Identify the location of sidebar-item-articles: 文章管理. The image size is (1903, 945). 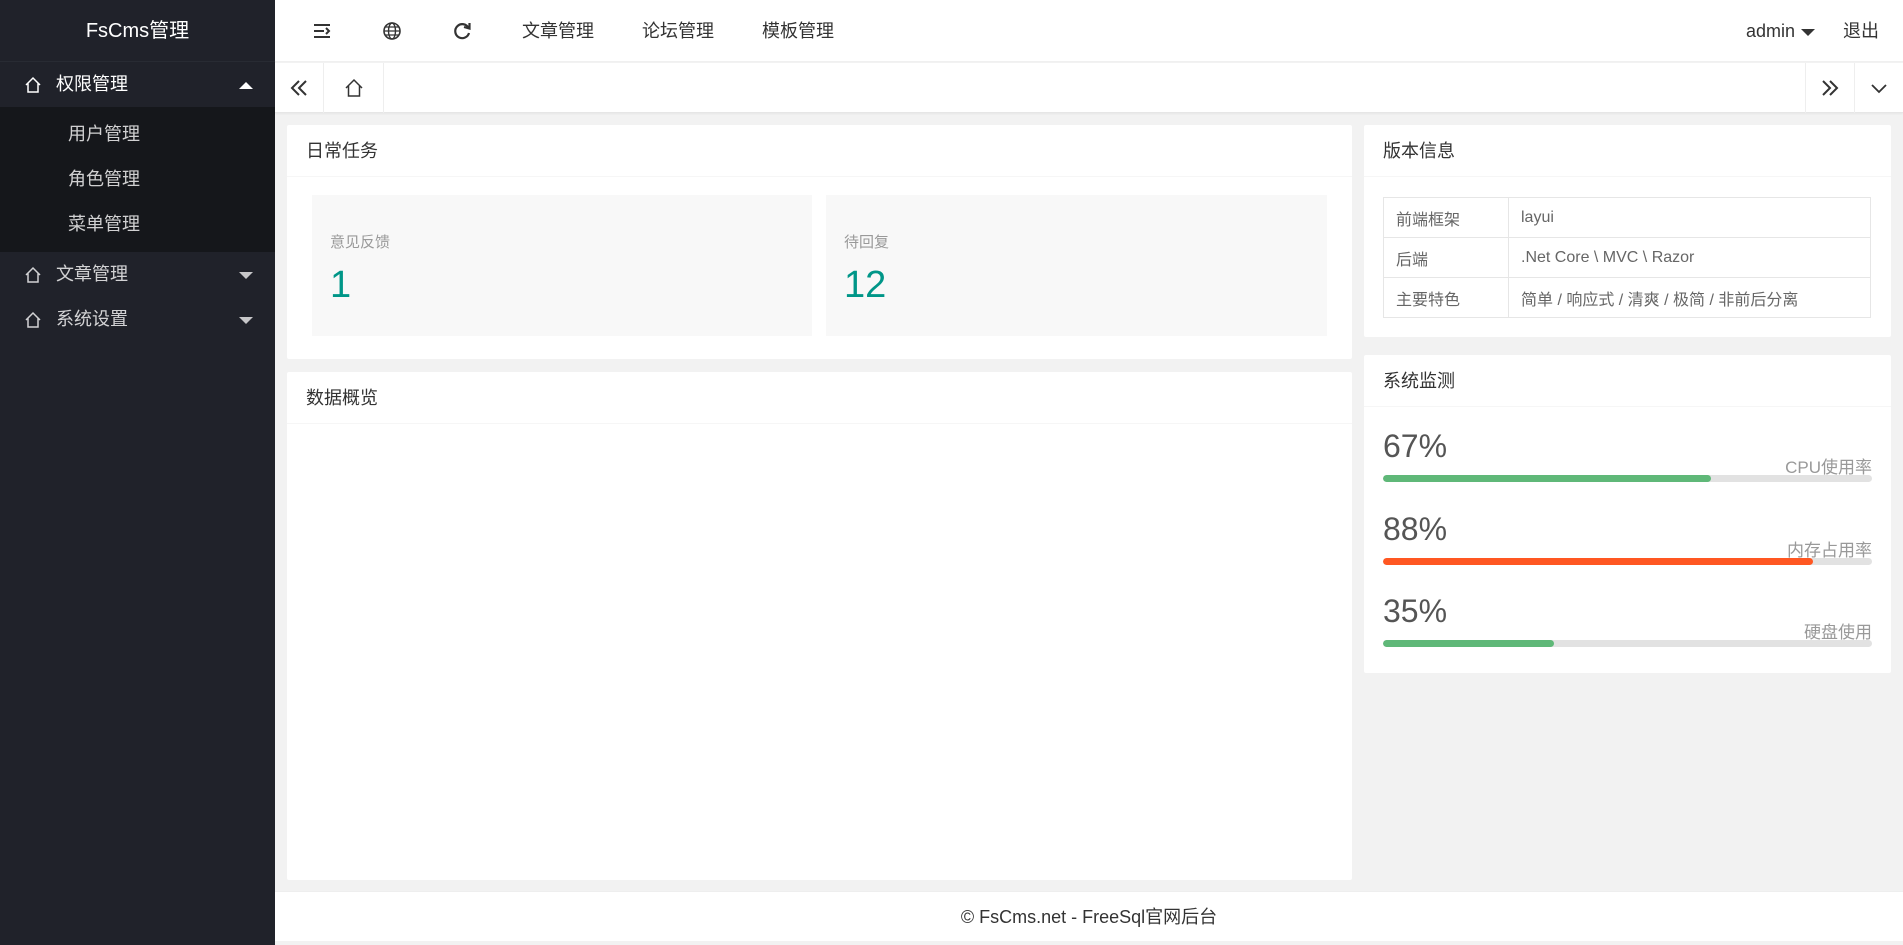
(137, 274).